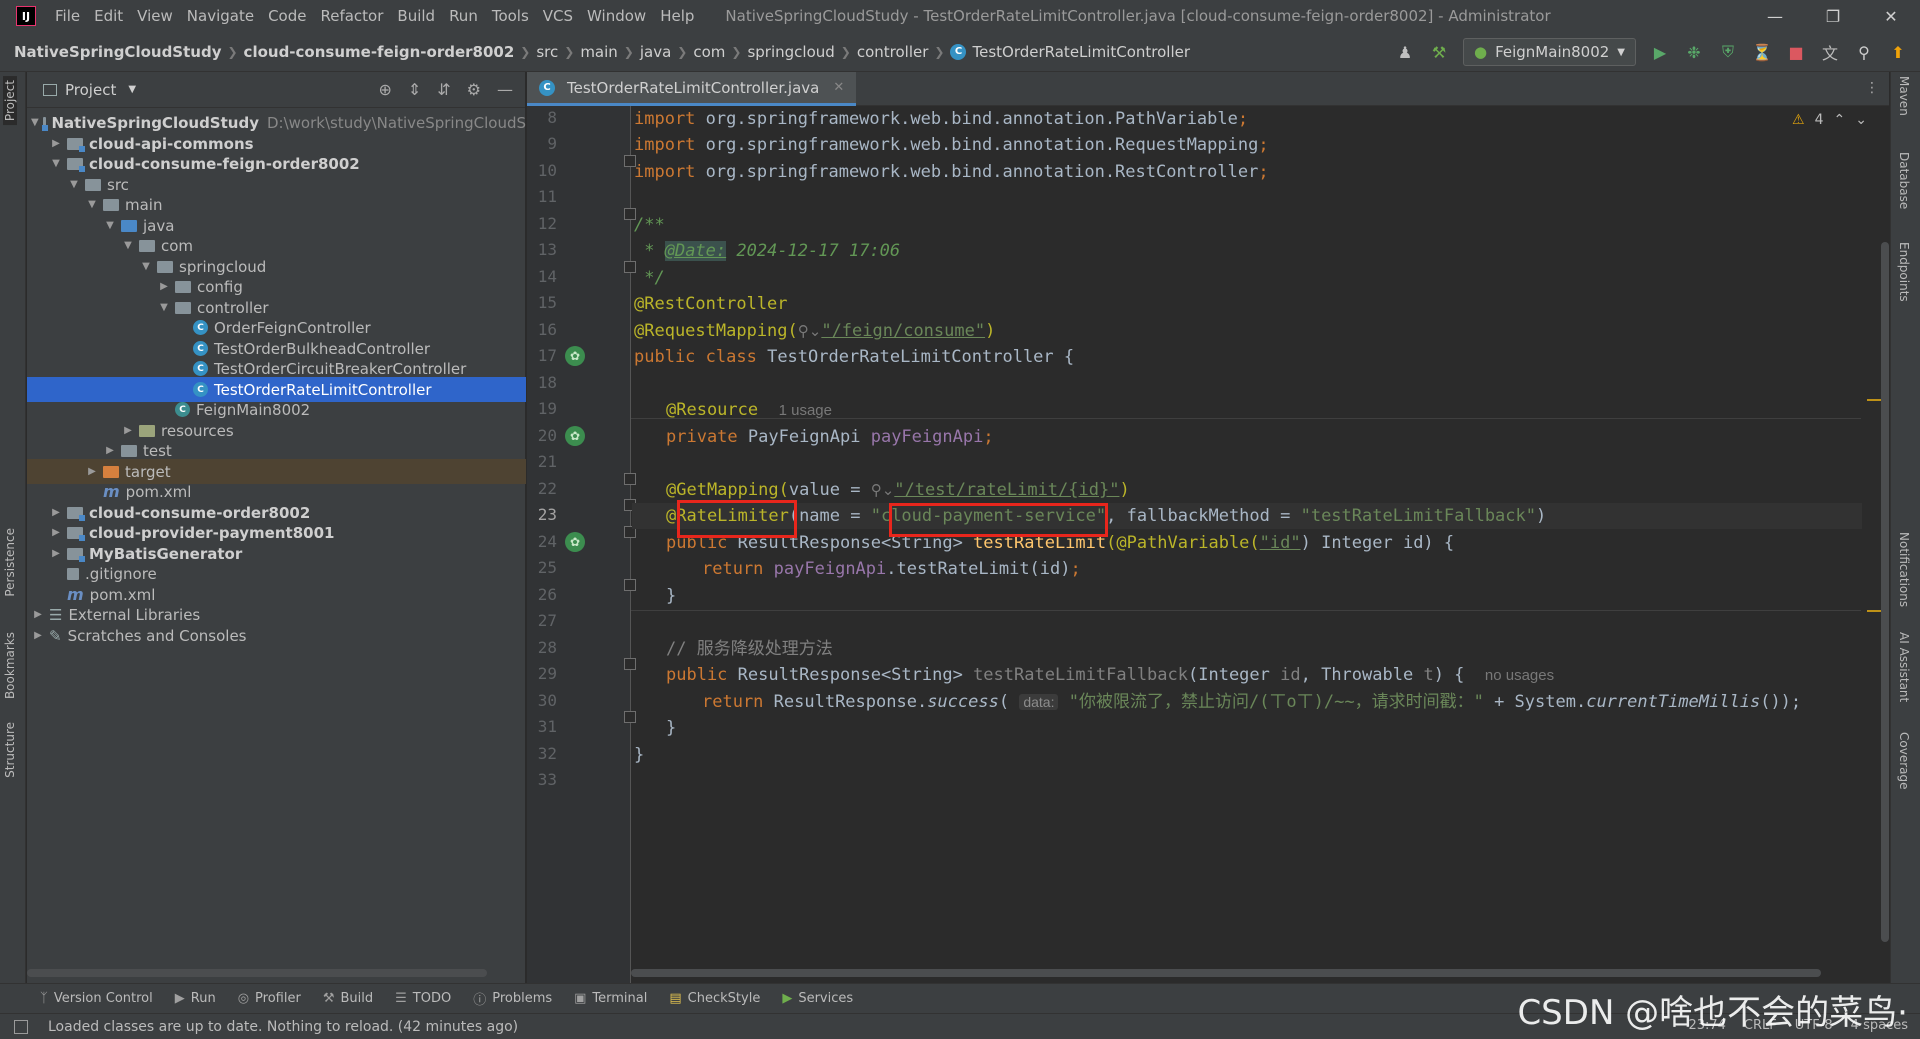 The width and height of the screenshot is (1920, 1039). Describe the element at coordinates (547, 355) in the screenshot. I see `line-number: 17` at that location.